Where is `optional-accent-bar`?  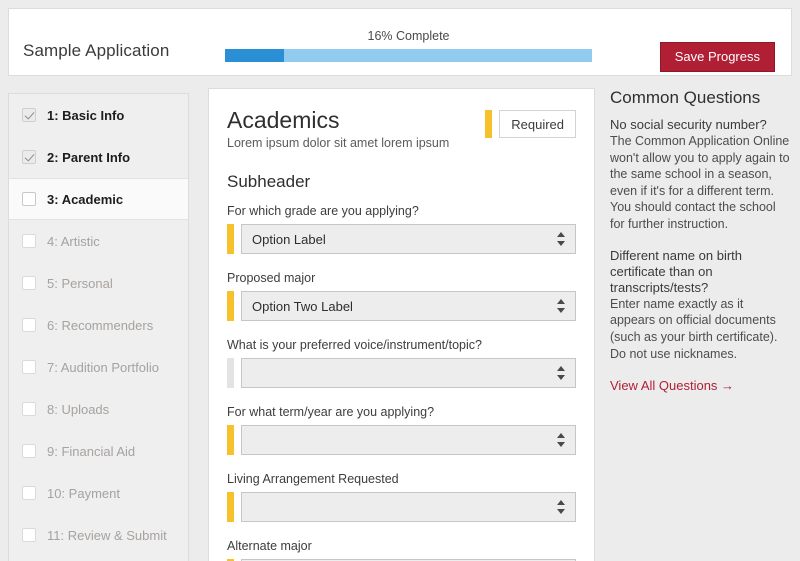 optional-accent-bar is located at coordinates (230, 373).